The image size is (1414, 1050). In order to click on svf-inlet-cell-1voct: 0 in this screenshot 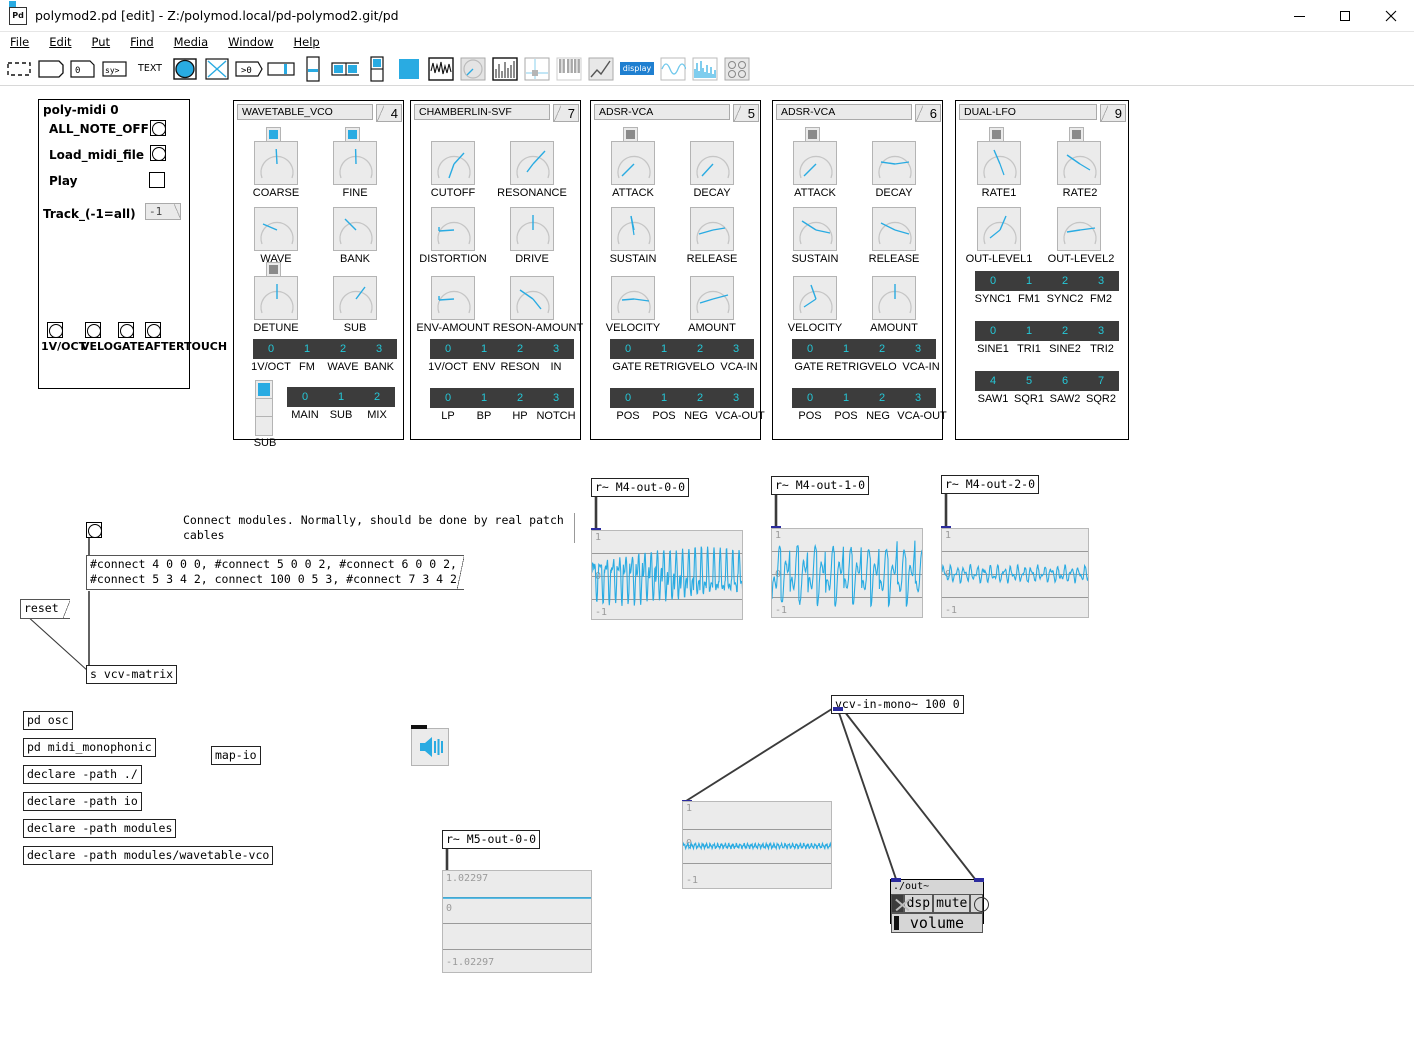, I will do `click(448, 349)`.